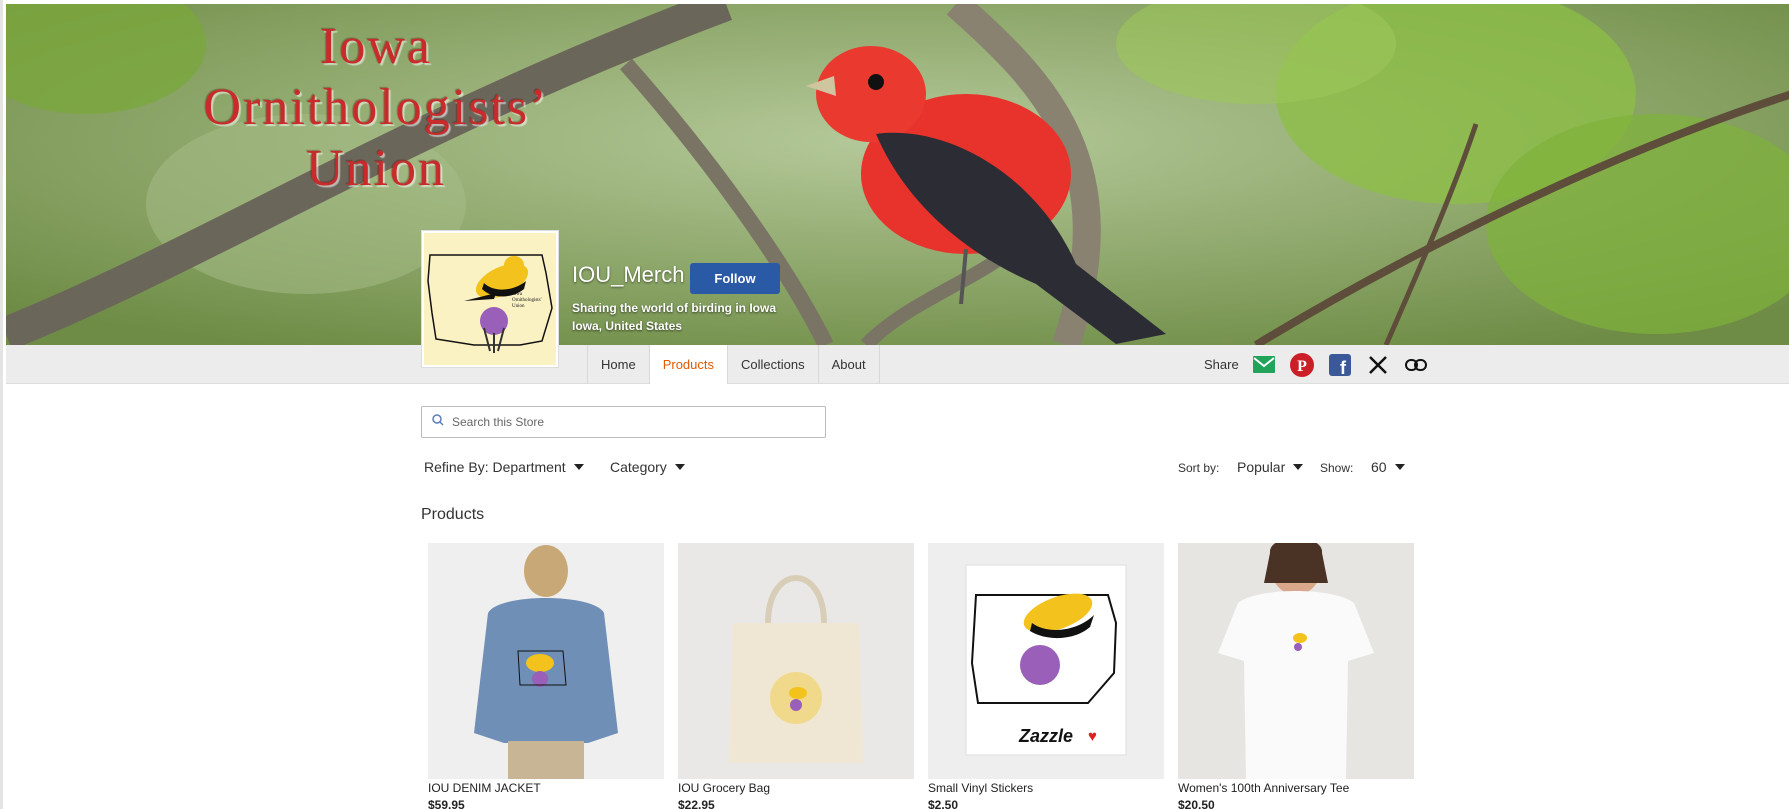 The width and height of the screenshot is (1789, 809). I want to click on category-filter: Category, so click(647, 467).